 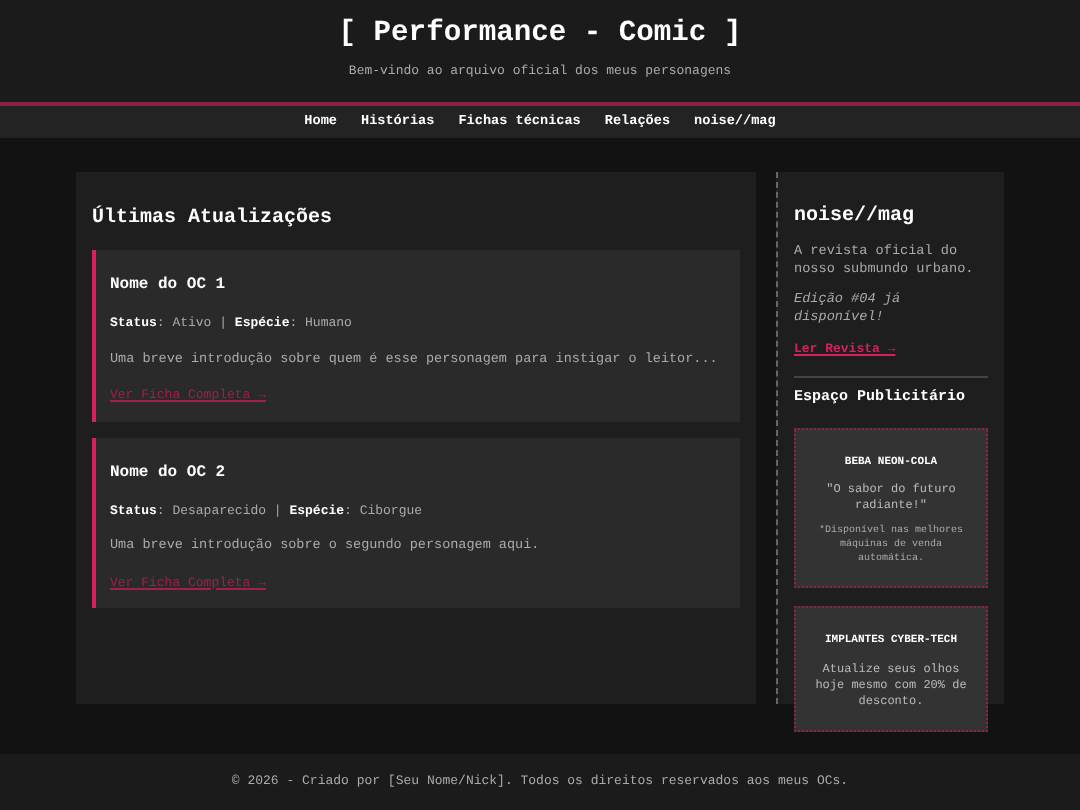 What do you see at coordinates (213, 219) in the screenshot?
I see `section-heading: Últimas Atualizações` at bounding box center [213, 219].